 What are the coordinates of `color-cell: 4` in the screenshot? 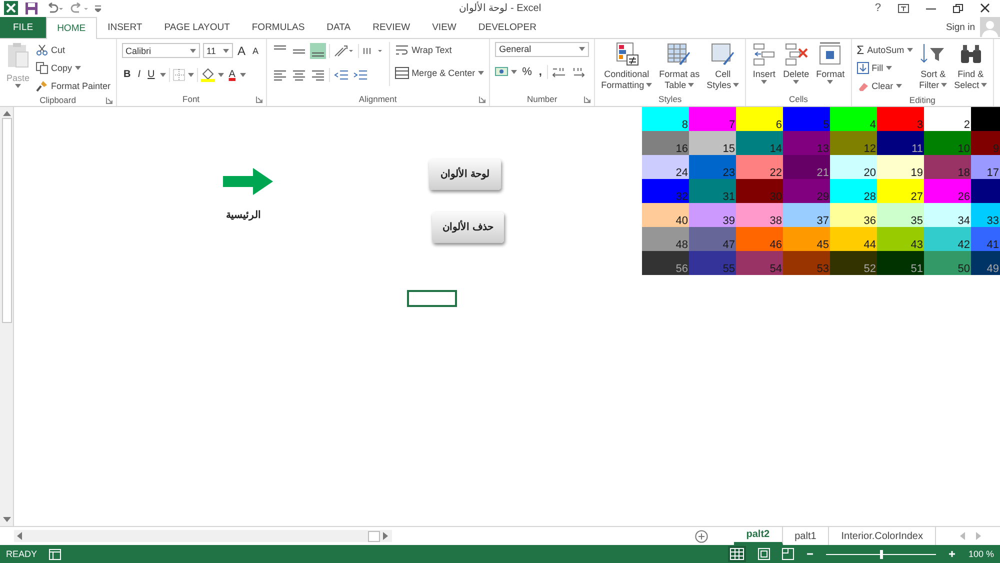 It's located at (853, 118).